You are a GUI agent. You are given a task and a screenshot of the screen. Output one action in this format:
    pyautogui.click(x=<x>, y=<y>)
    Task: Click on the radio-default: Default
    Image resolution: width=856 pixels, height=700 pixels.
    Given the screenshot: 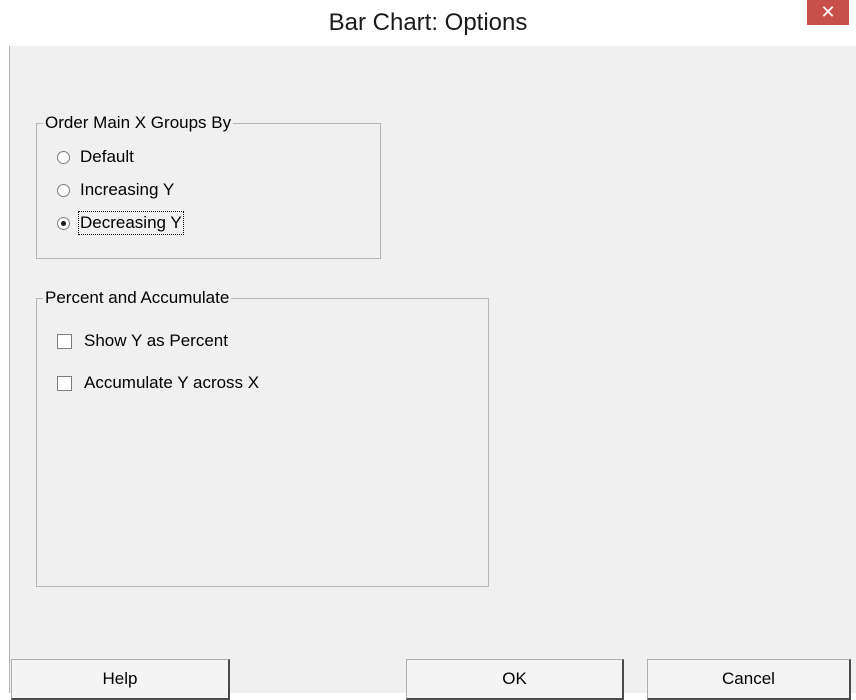 What is the action you would take?
    pyautogui.click(x=95, y=157)
    